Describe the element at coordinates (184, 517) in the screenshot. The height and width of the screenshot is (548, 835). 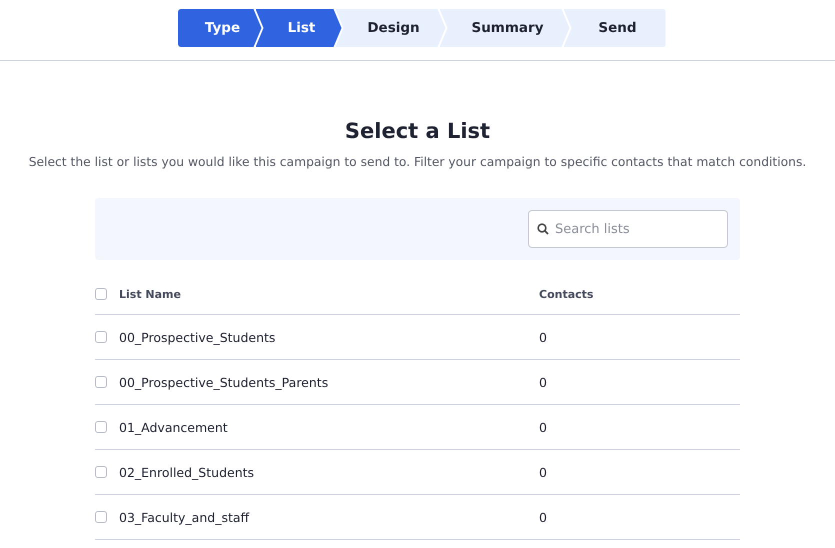
I see `list-name: 03_Faculty_and_staff` at that location.